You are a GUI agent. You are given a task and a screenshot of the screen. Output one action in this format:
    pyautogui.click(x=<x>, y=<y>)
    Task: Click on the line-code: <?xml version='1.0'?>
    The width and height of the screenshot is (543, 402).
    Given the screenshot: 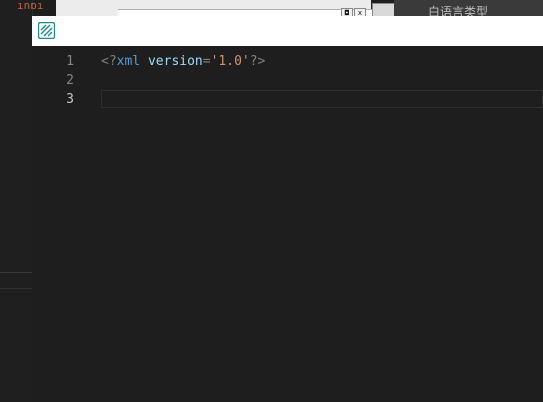 What is the action you would take?
    pyautogui.click(x=183, y=61)
    